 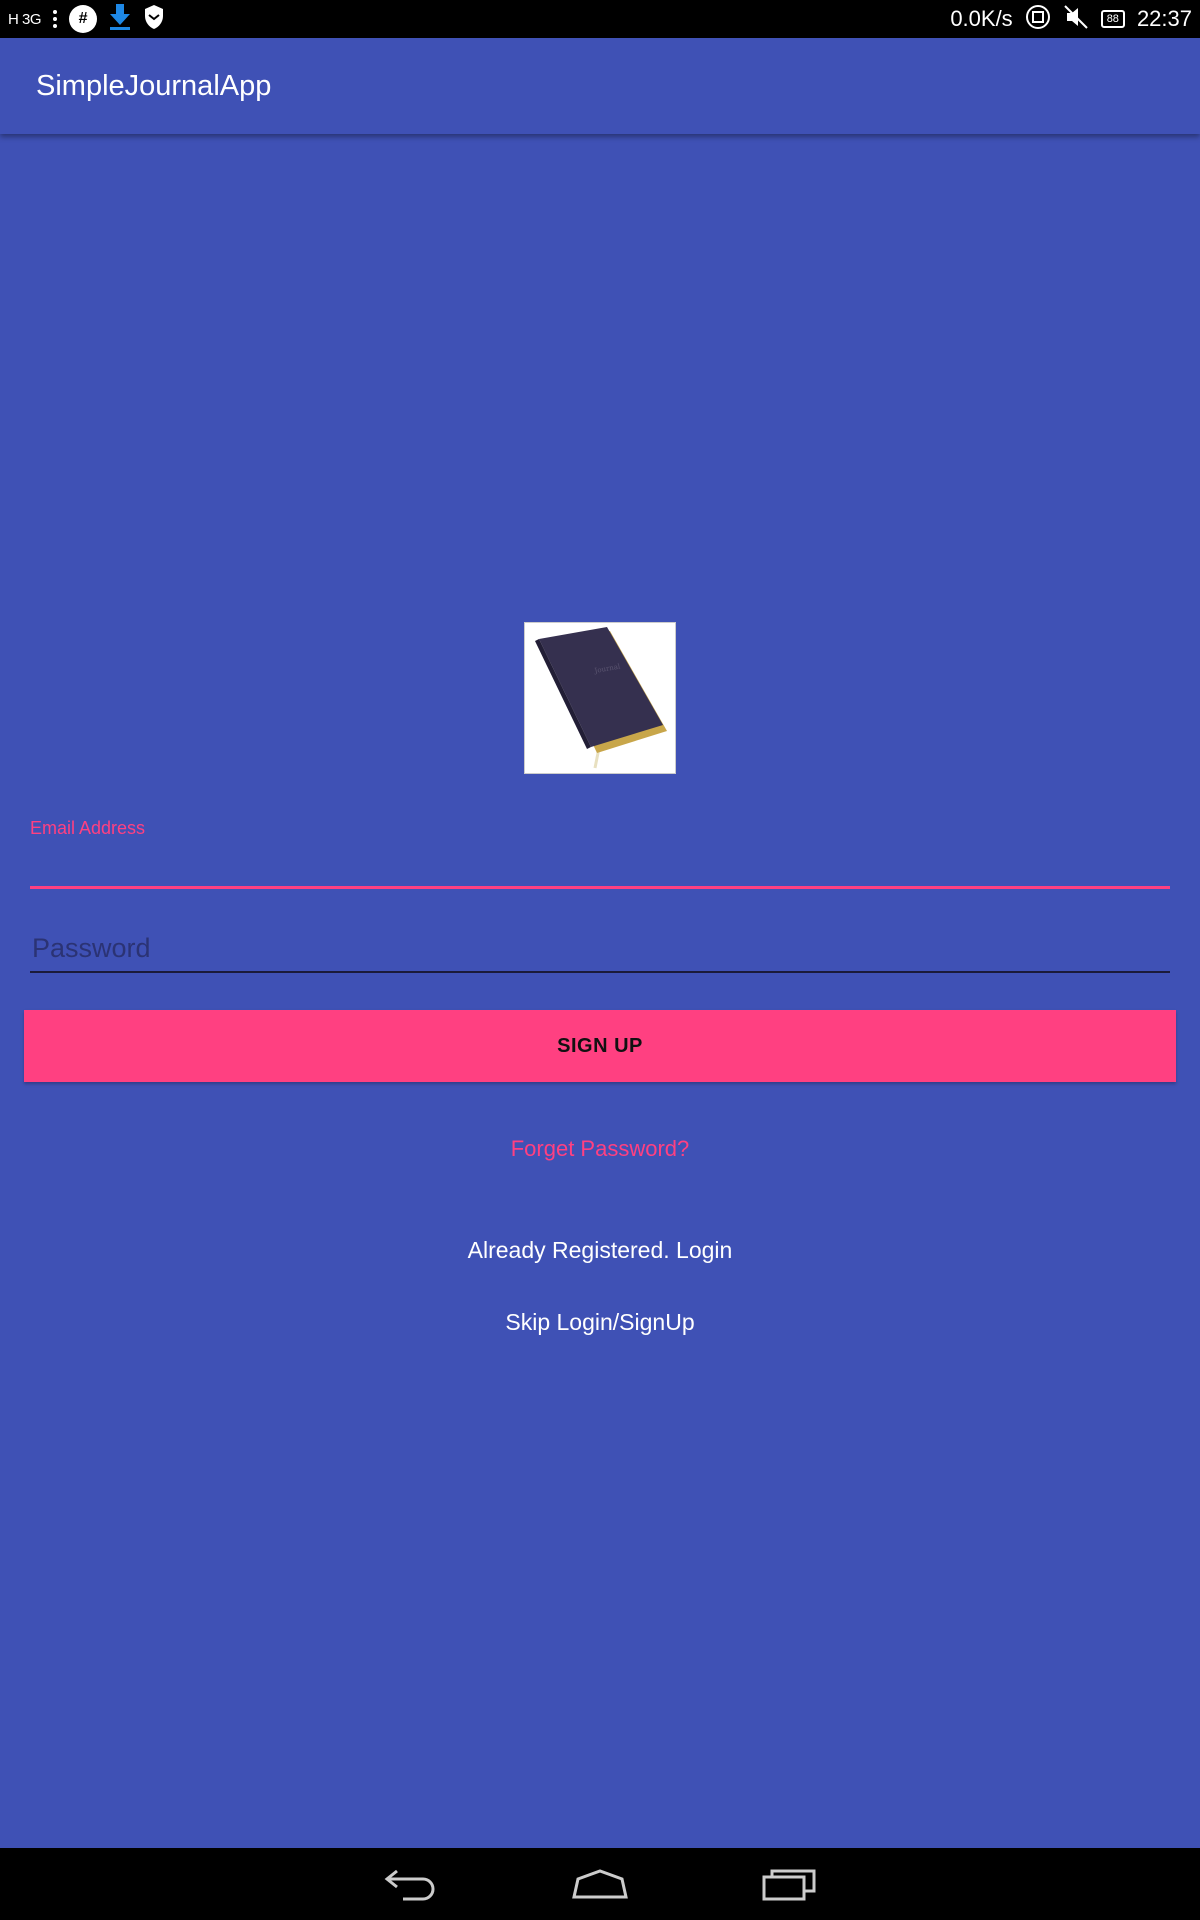 I want to click on status-bar: H 3G # 0.0K/s 88 22:37, so click(x=600, y=19).